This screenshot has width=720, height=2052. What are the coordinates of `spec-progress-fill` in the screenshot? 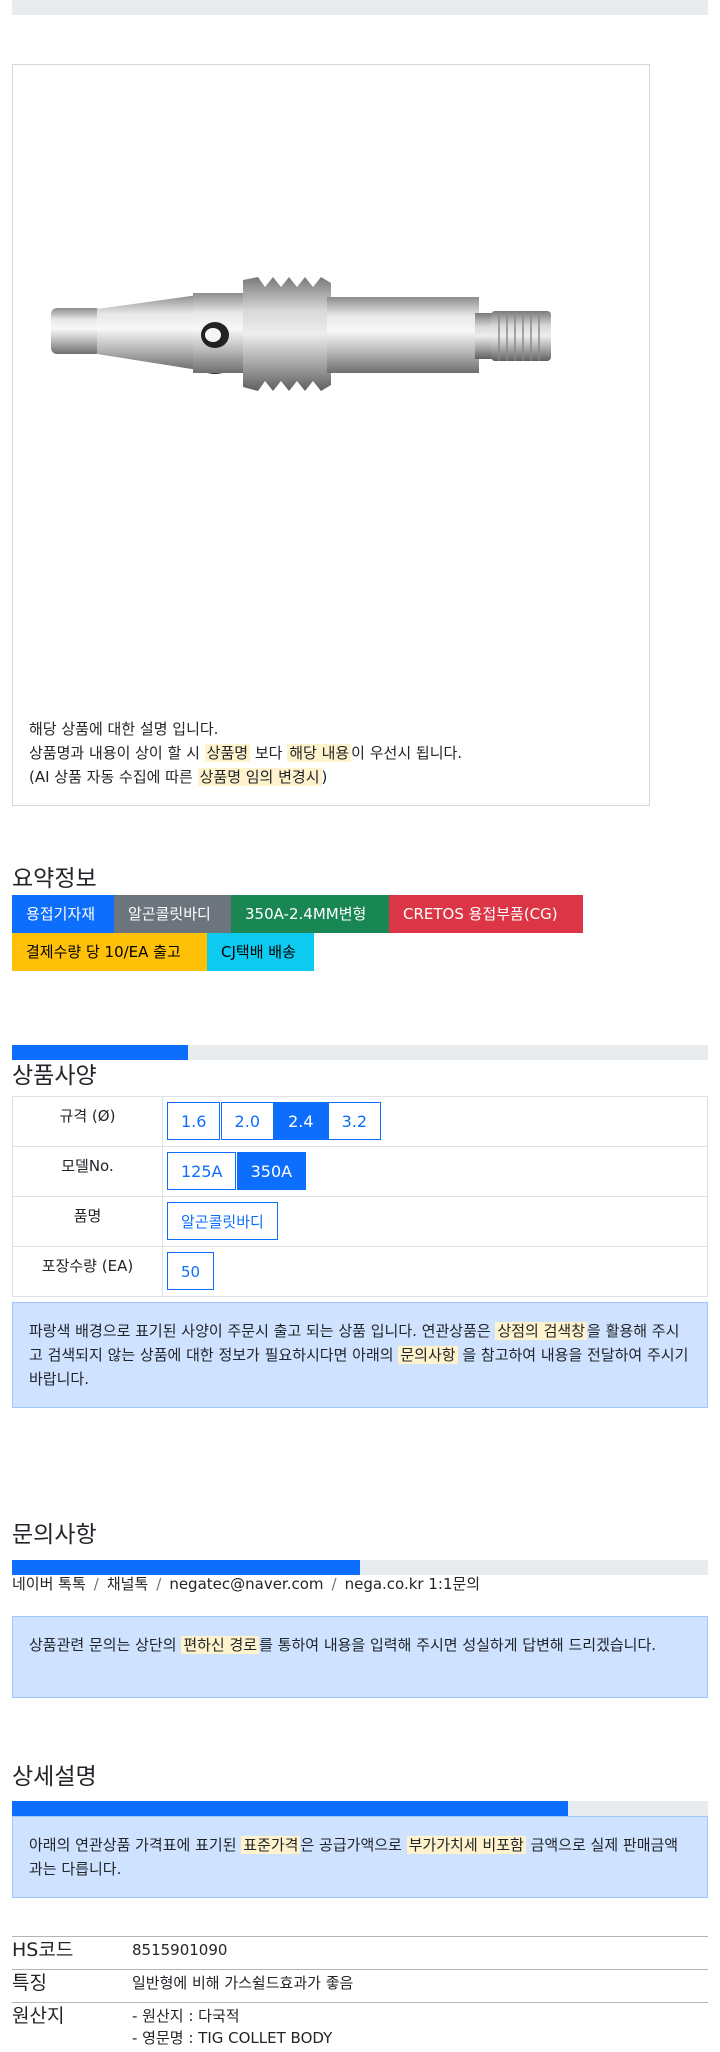 It's located at (100, 1052).